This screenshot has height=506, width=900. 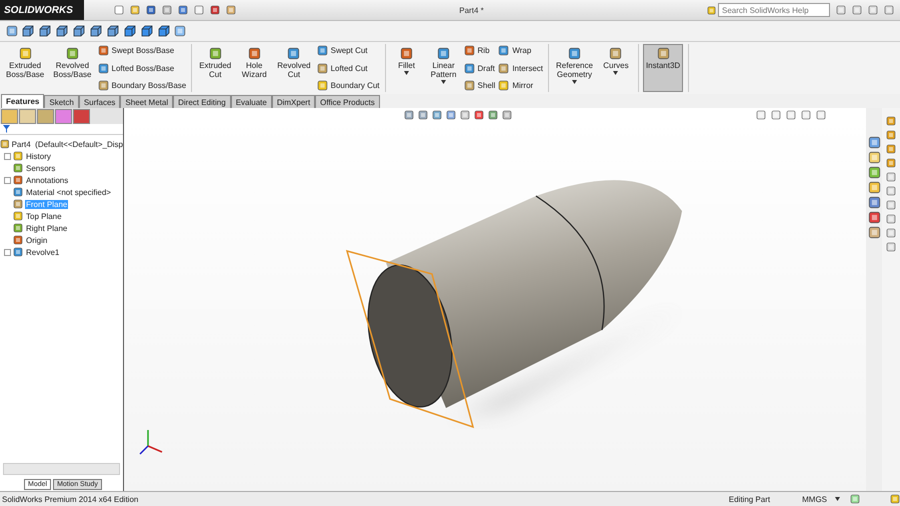 I want to click on command-button: Extruded Cut, so click(x=215, y=68).